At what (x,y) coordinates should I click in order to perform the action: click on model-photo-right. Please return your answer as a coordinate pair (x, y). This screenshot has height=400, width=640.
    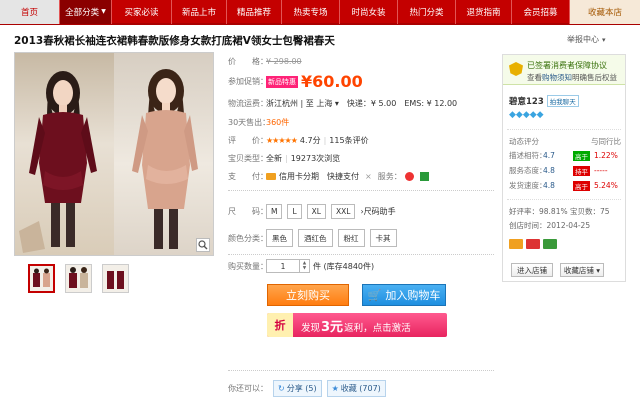
    Looking at the image, I should click on (163, 154).